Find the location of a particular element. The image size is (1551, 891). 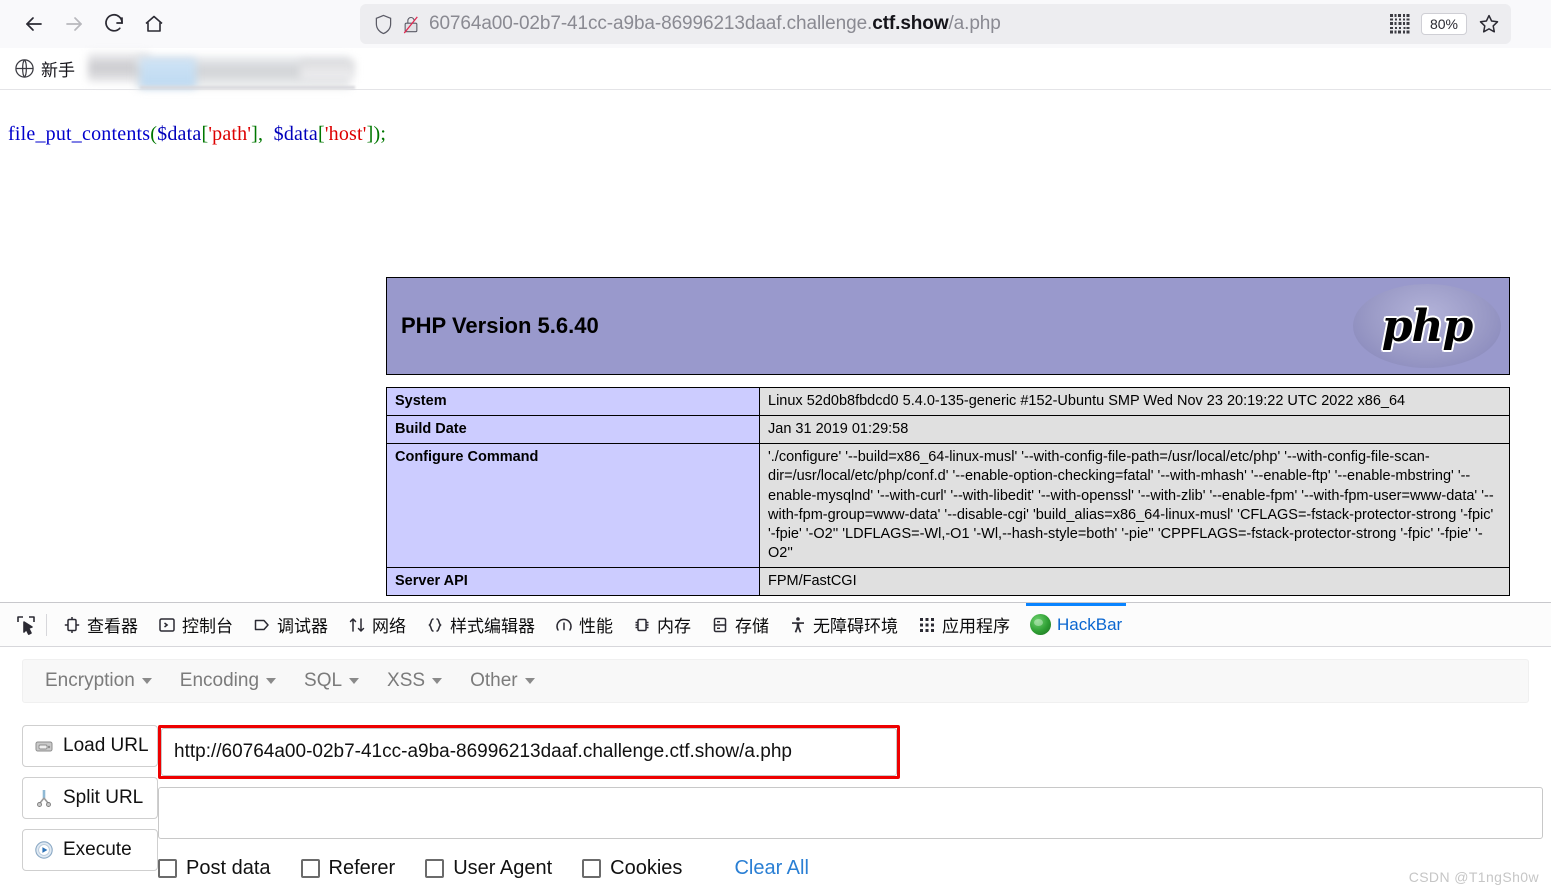

code-statement-end: ); is located at coordinates (380, 134).